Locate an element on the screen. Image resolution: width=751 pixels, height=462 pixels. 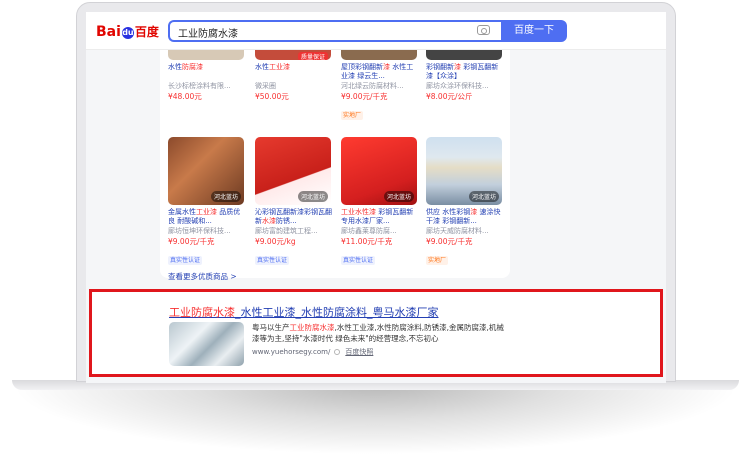
search-header: Baidu百度 工业防腐水漆 百度一下 is located at coordinates (376, 31).